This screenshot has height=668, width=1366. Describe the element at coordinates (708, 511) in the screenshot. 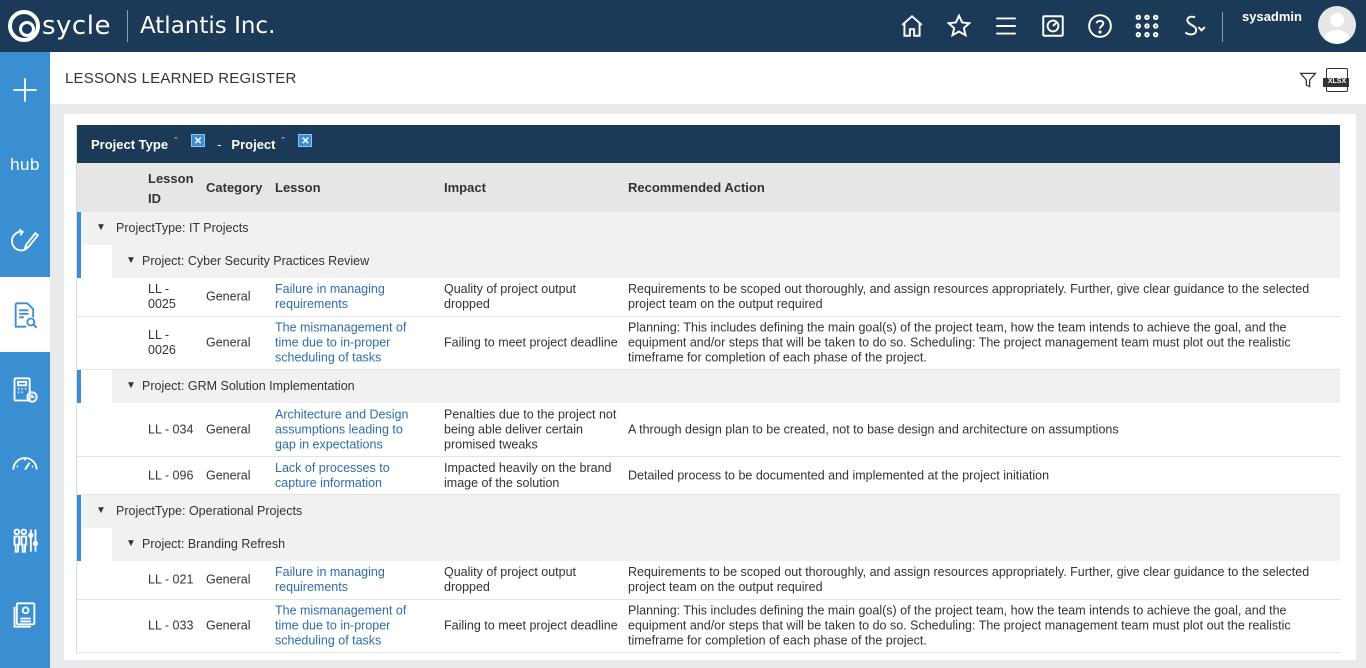

I see `group-row-project-type: ▼ ProjectType: Operational Projects` at that location.